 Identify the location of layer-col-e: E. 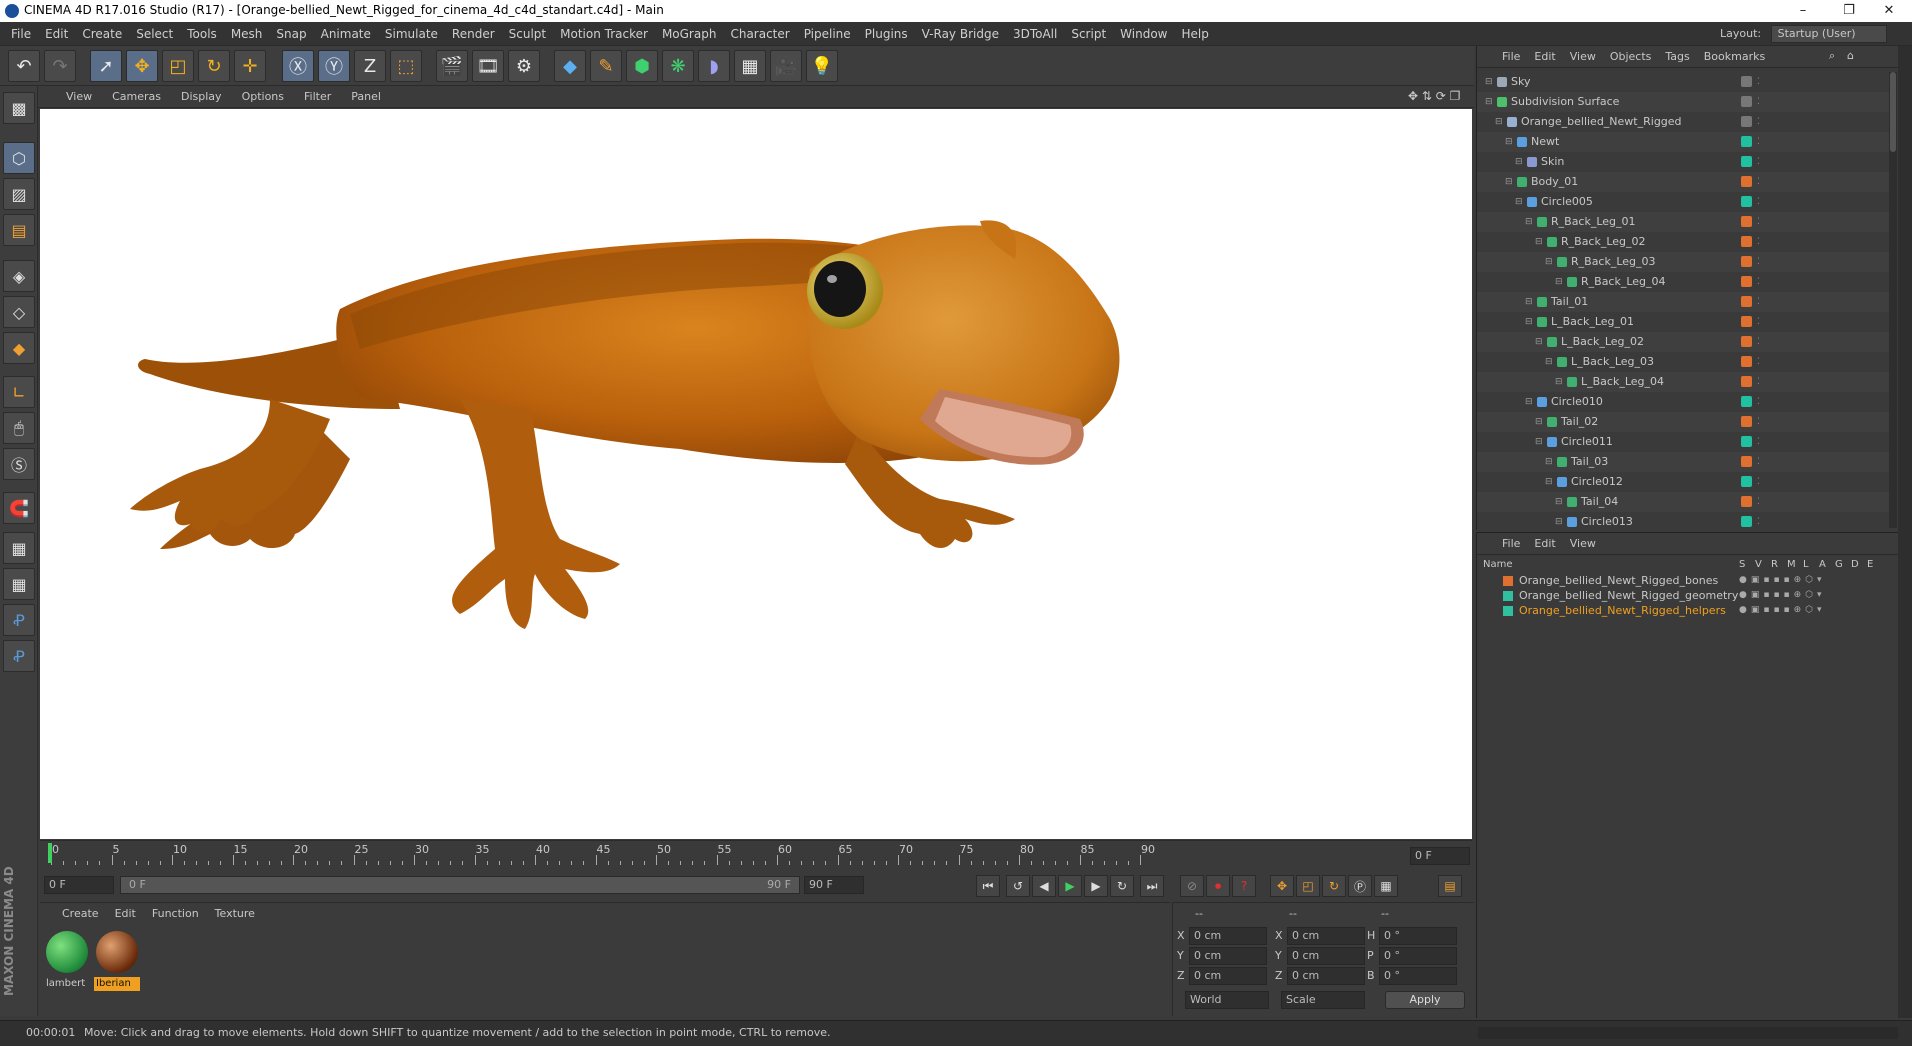
(1870, 564).